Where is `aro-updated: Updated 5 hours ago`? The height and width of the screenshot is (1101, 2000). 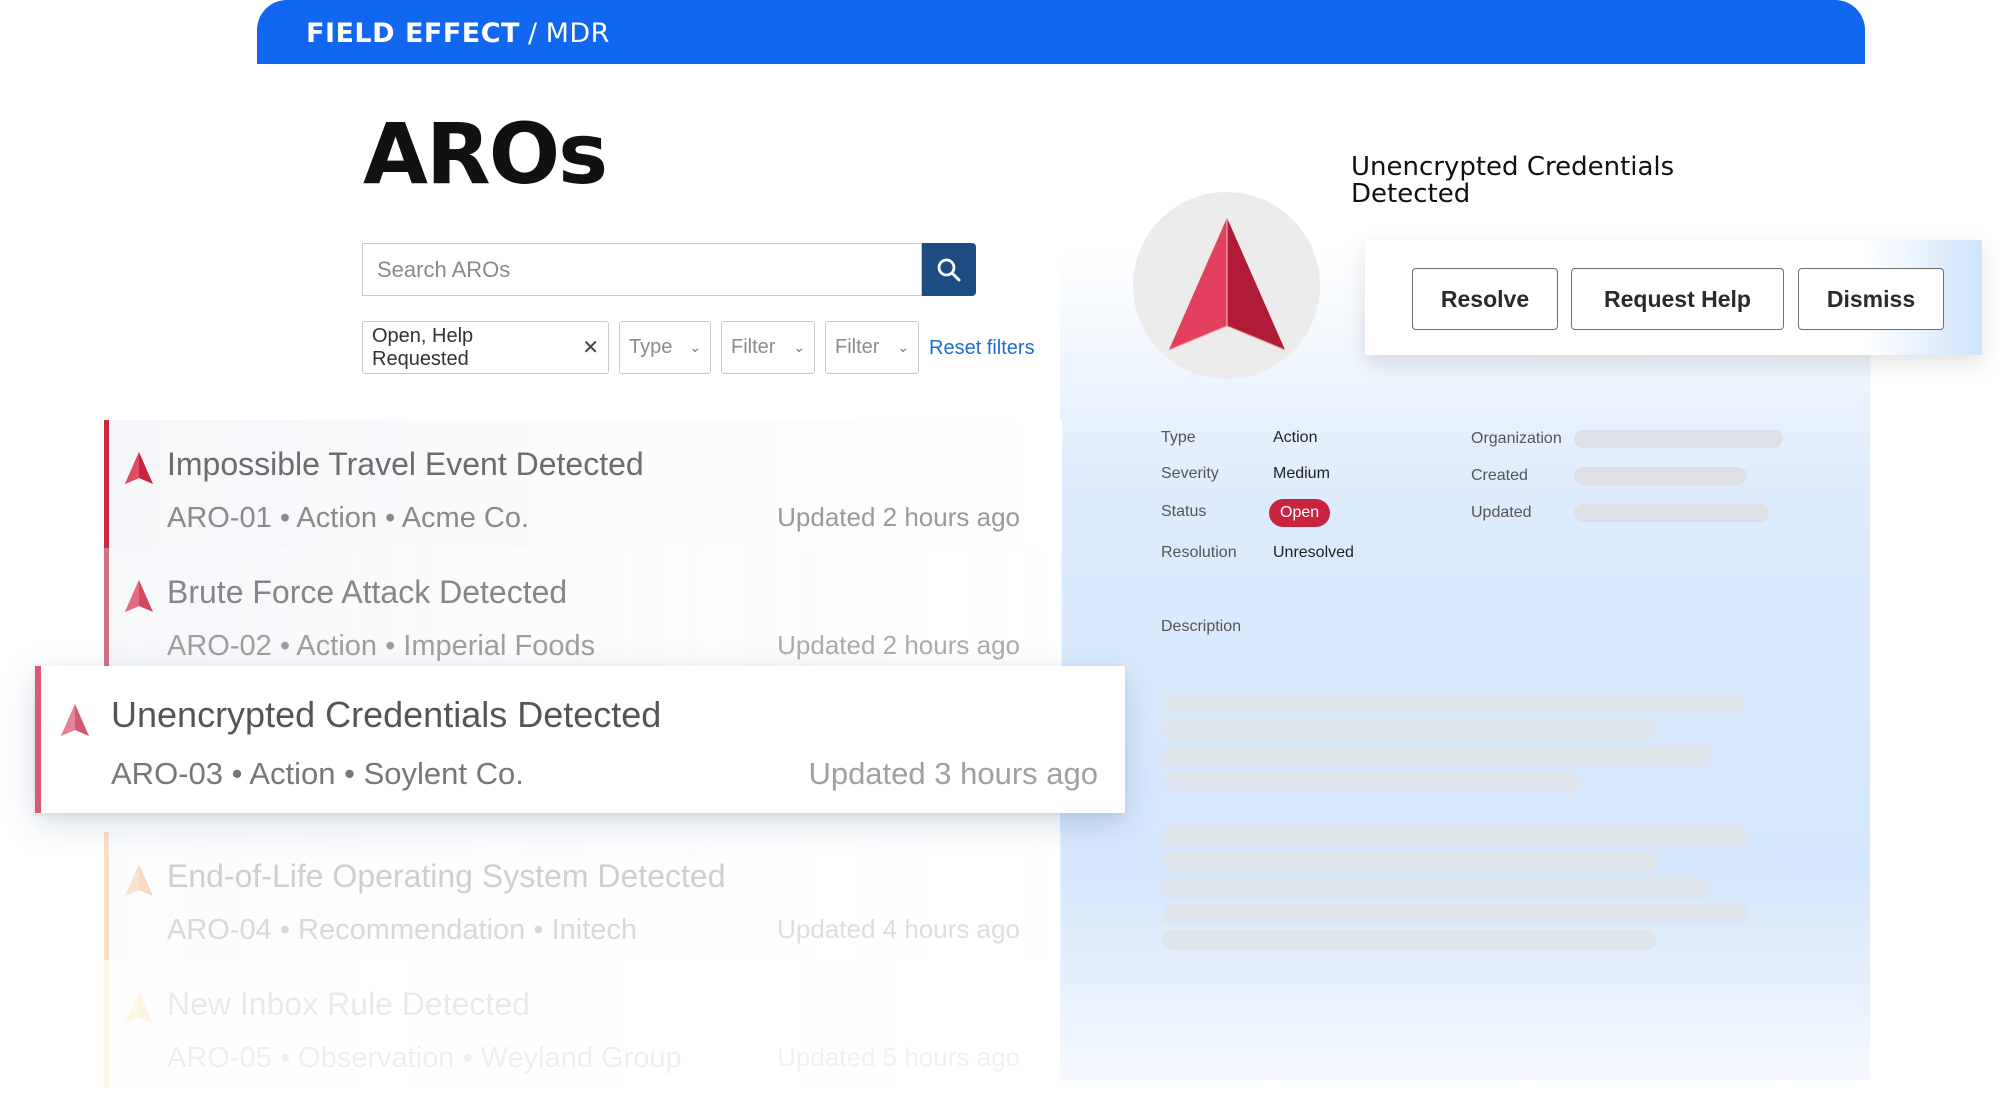 aro-updated: Updated 5 hours ago is located at coordinates (898, 1057).